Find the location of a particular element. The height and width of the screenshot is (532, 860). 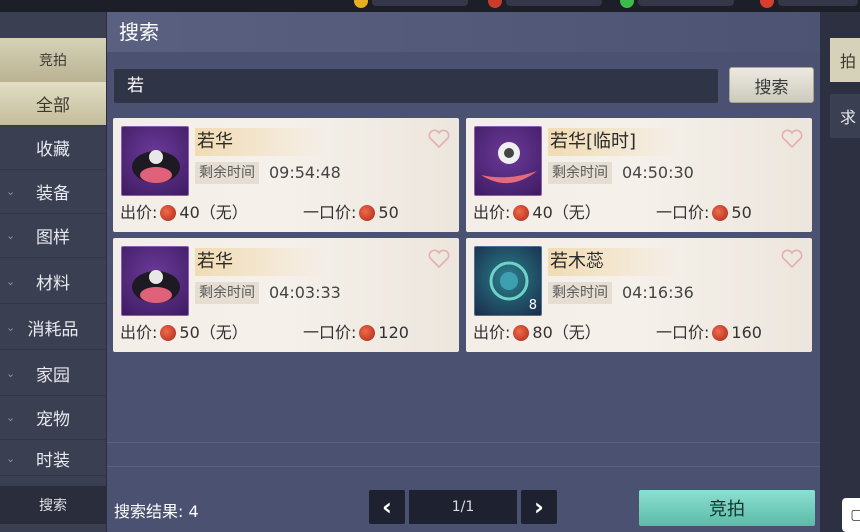

chevron-right-icon: › is located at coordinates (539, 507).